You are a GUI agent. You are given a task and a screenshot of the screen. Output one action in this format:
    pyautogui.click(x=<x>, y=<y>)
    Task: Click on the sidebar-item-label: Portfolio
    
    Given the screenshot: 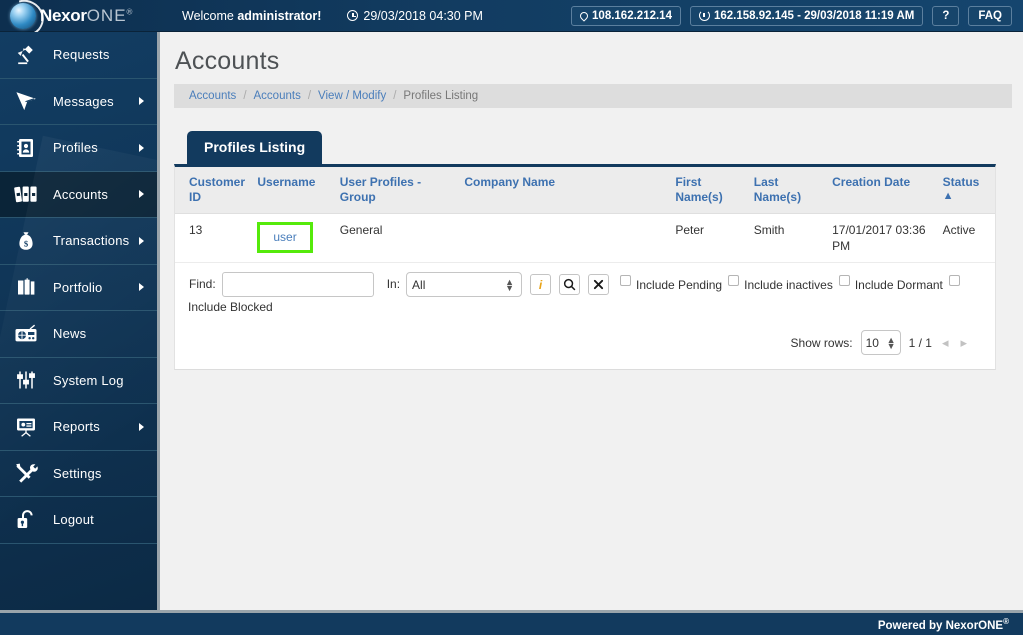 What is the action you would take?
    pyautogui.click(x=78, y=287)
    